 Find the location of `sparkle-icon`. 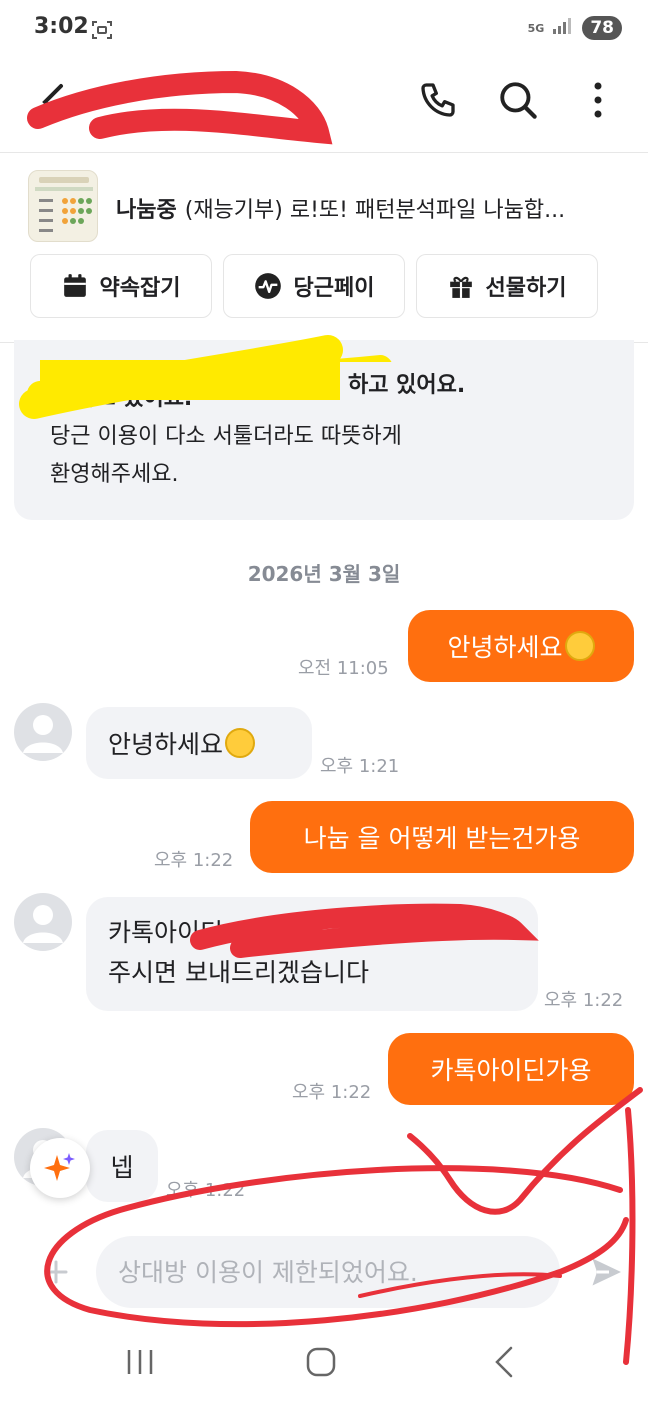

sparkle-icon is located at coordinates (59, 1167).